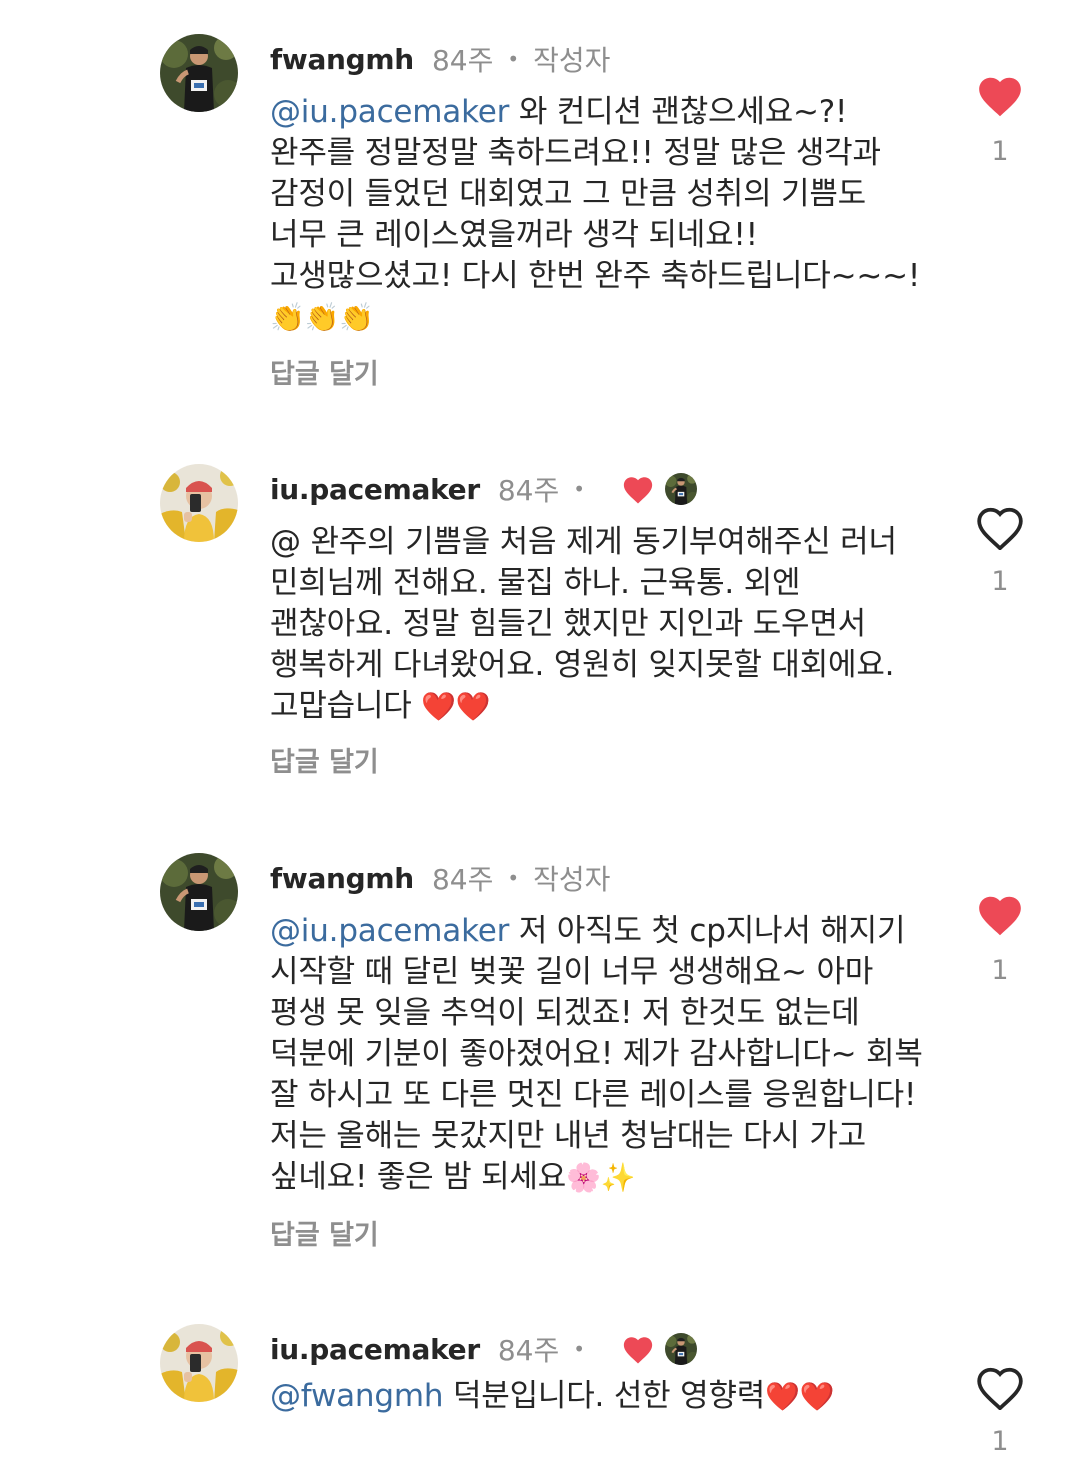 This screenshot has width=1080, height=1457. I want to click on clap-emoji: 👏👏👏, so click(322, 317).